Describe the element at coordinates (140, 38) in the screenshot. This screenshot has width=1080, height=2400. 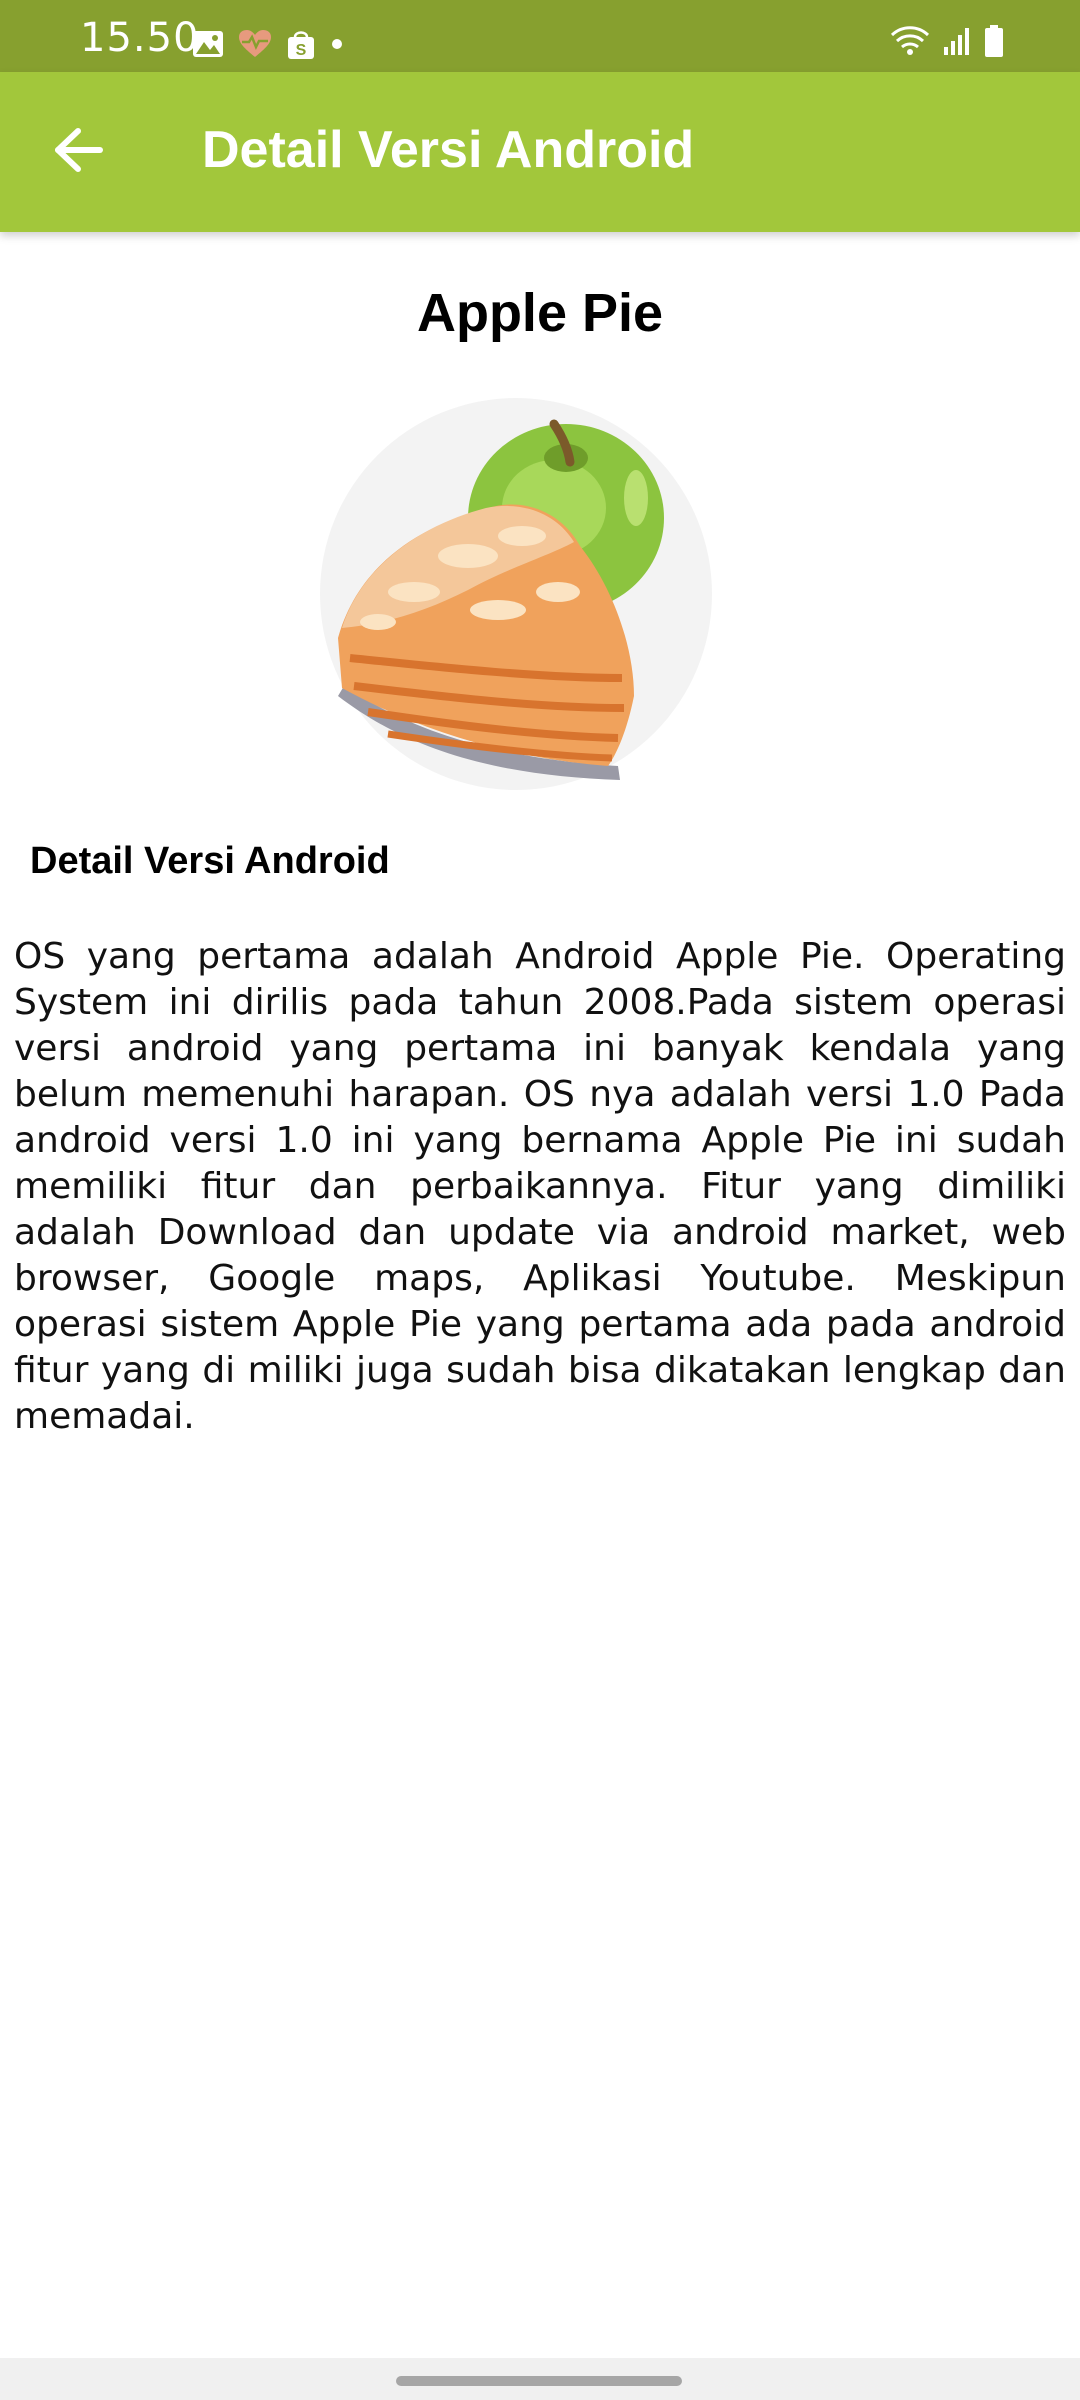
I see `status-time: 15.50` at that location.